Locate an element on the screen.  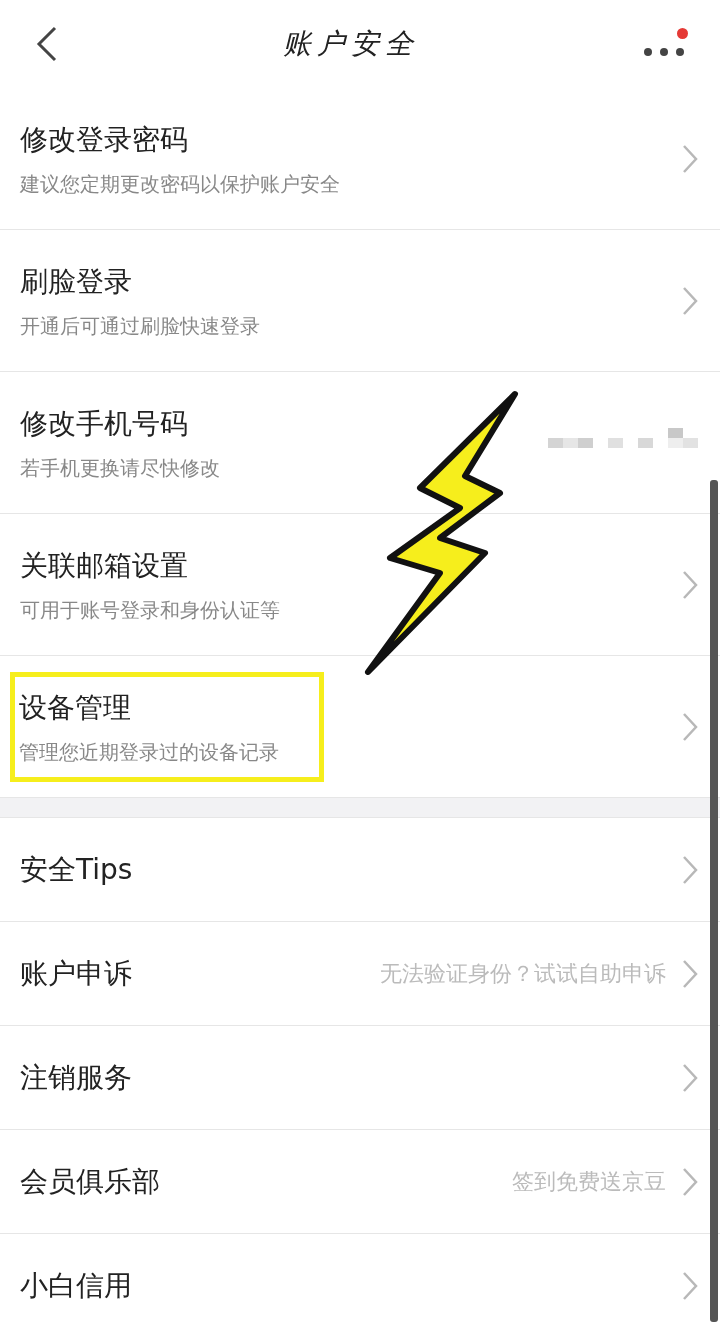
row-hint: 无法验证身份？试试自助申诉 is located at coordinates (523, 974).